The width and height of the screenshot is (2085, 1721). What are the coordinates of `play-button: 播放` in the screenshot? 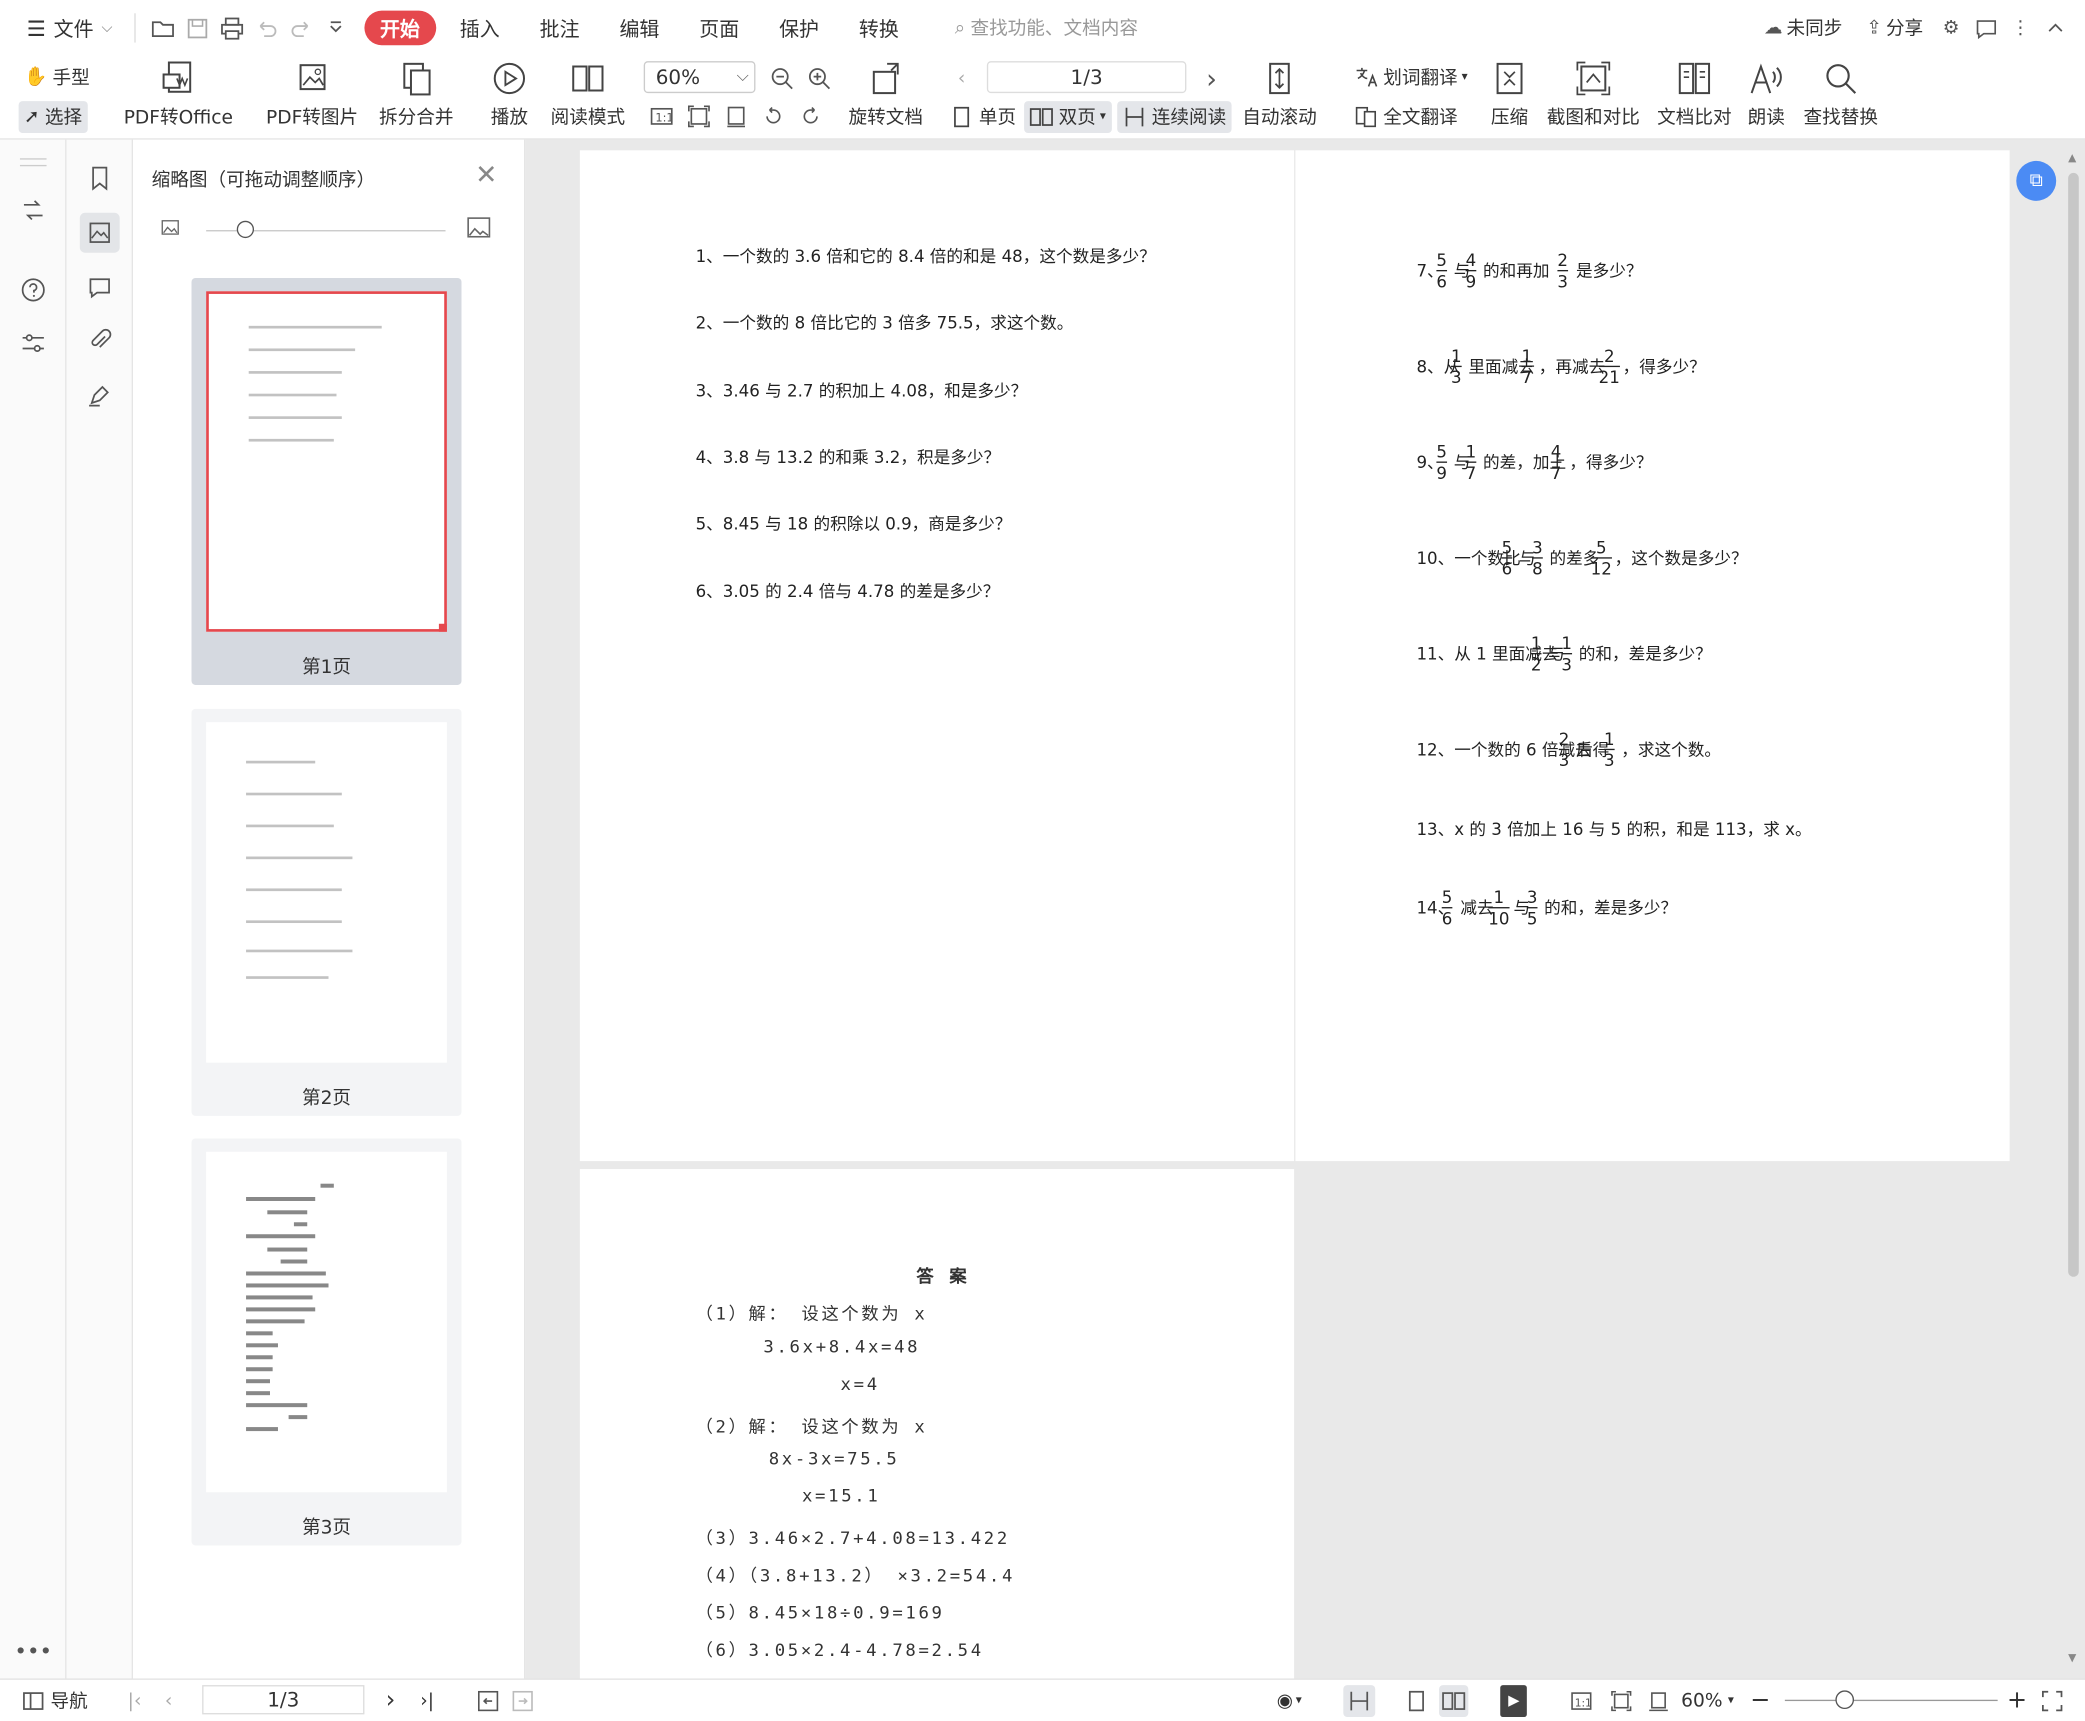 It's located at (509, 95).